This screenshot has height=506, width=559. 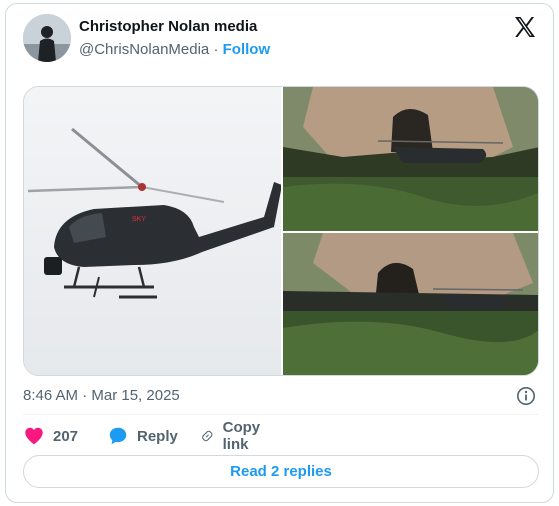 What do you see at coordinates (525, 27) in the screenshot?
I see `x-logo-icon` at bounding box center [525, 27].